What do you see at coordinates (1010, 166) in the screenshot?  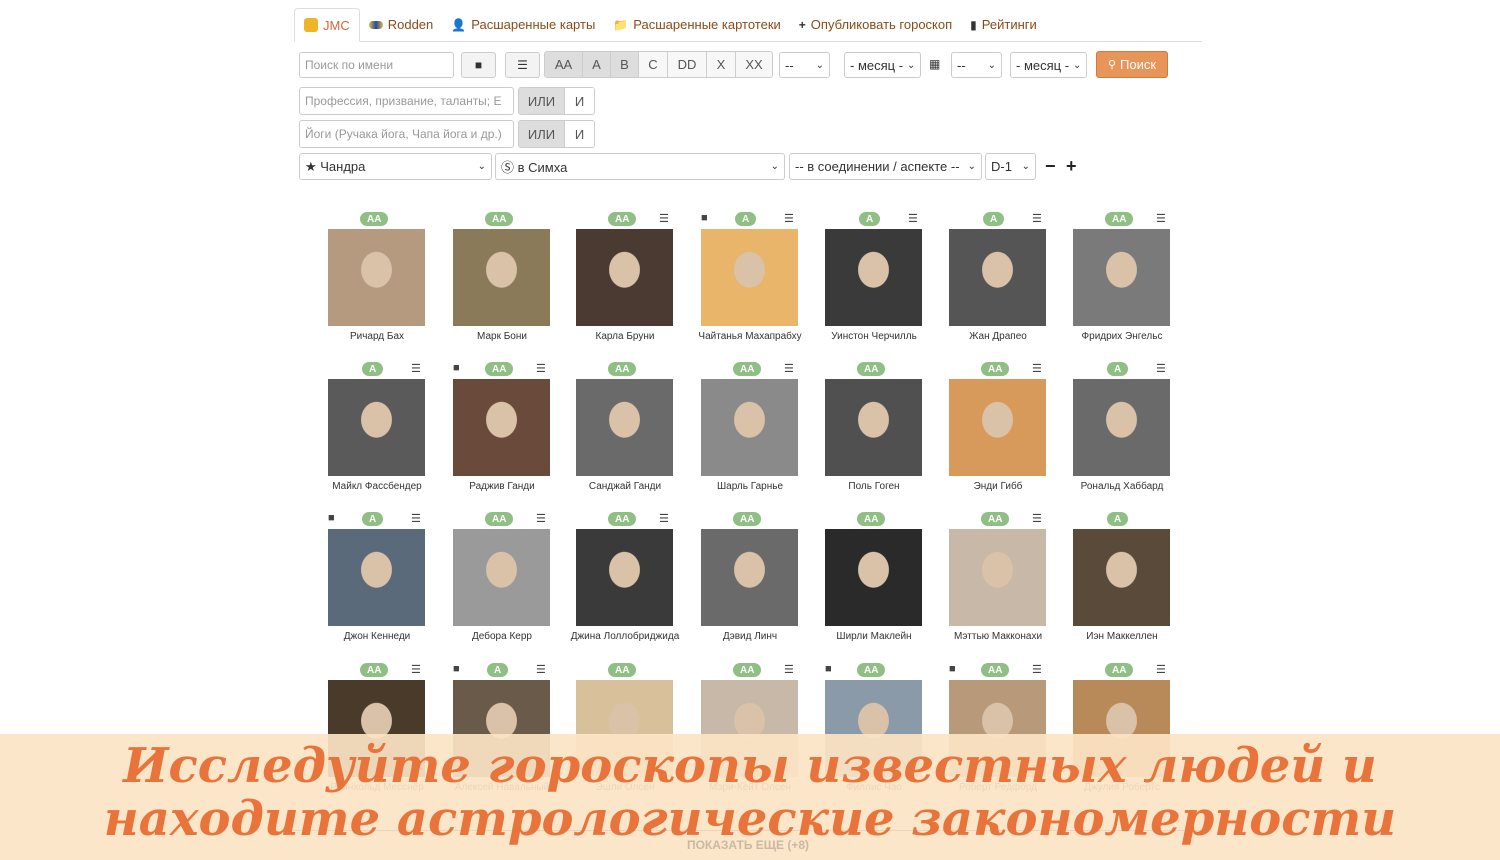 I see `varga-select: D-1 ⌄` at bounding box center [1010, 166].